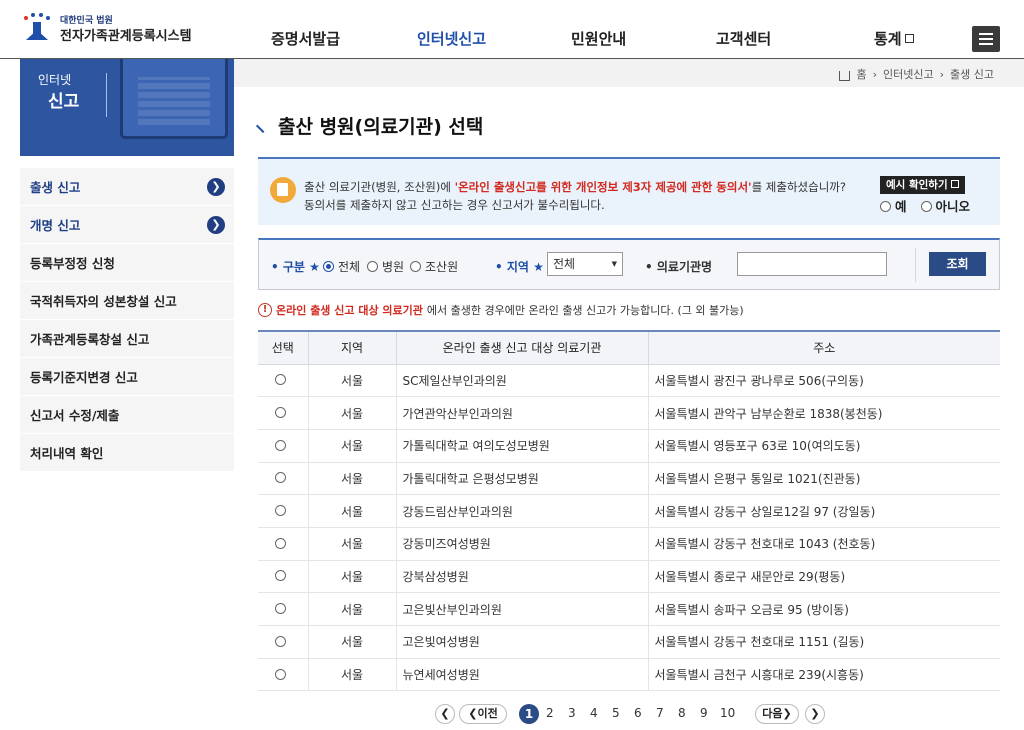  Describe the element at coordinates (594, 713) in the screenshot. I see `page-number: 4` at that location.